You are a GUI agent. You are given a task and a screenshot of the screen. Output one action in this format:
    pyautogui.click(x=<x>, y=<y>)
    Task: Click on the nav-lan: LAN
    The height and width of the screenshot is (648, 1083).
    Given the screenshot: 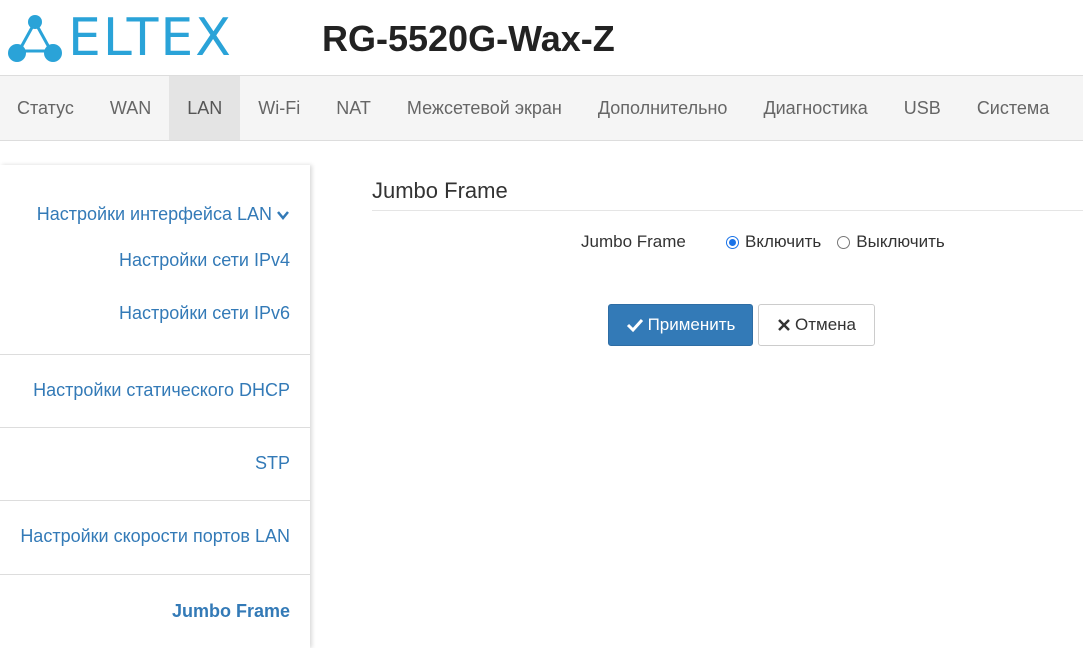 What is the action you would take?
    pyautogui.click(x=205, y=108)
    